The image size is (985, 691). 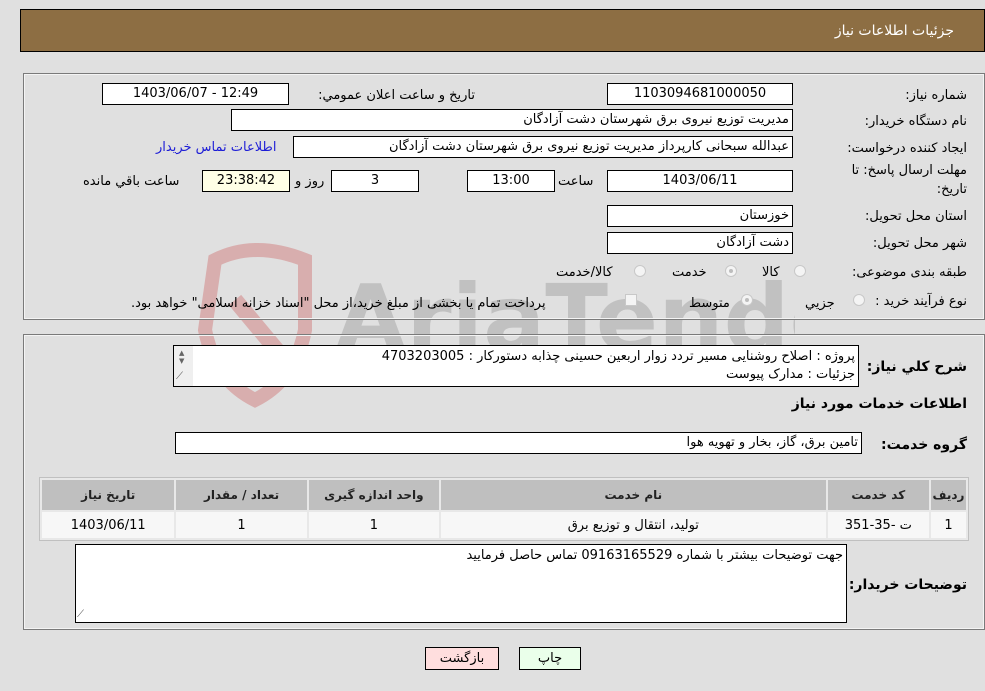 I want to click on deadline-days-label: روز و, so click(x=310, y=181).